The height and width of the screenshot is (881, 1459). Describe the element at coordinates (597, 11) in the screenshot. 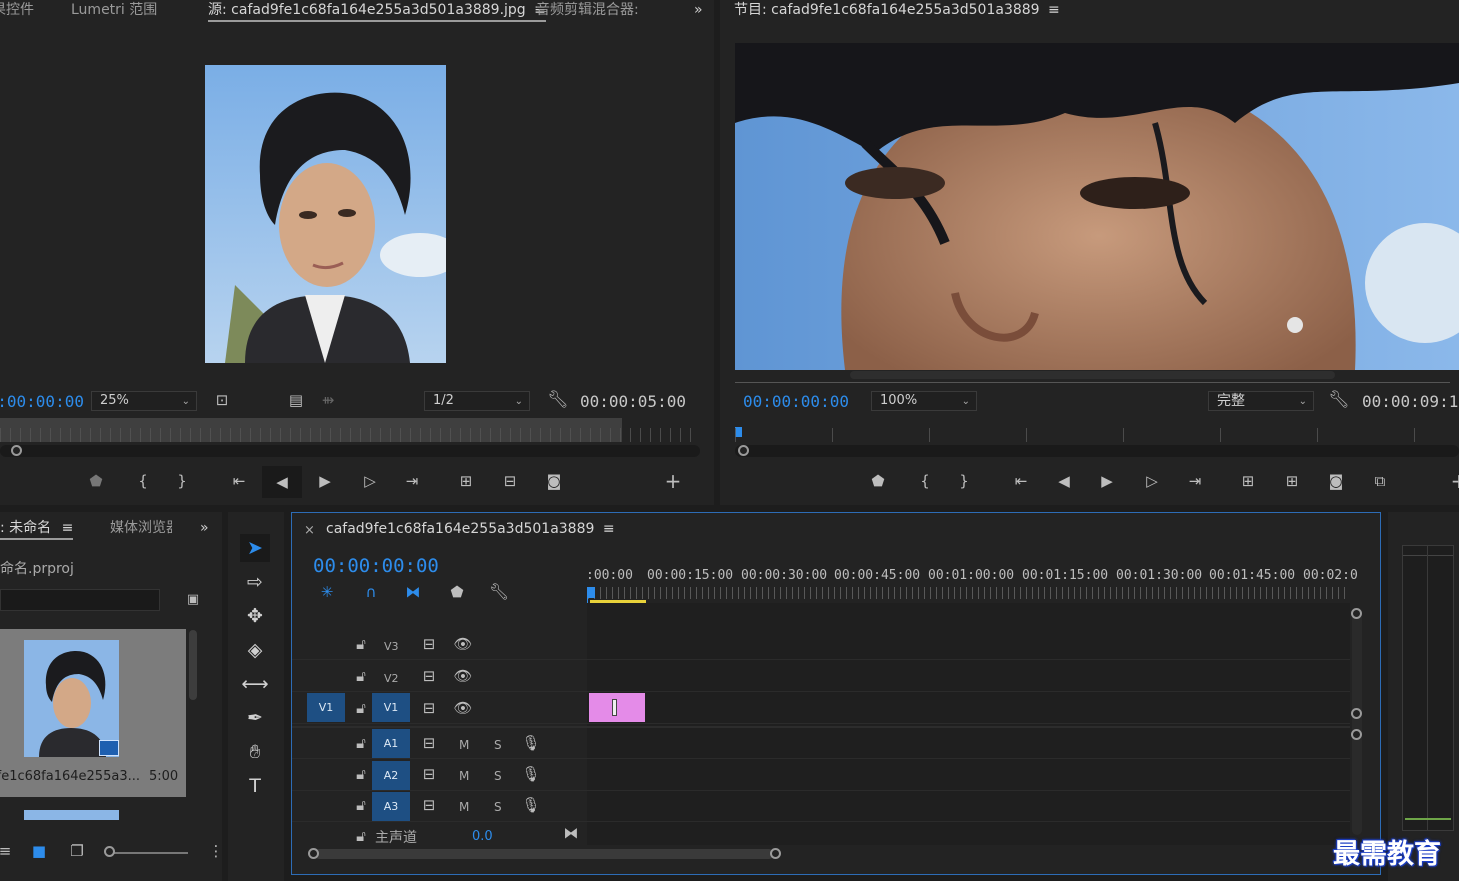

I see `tab-audio-clip-mixer: 音频剪辑混合器:` at that location.